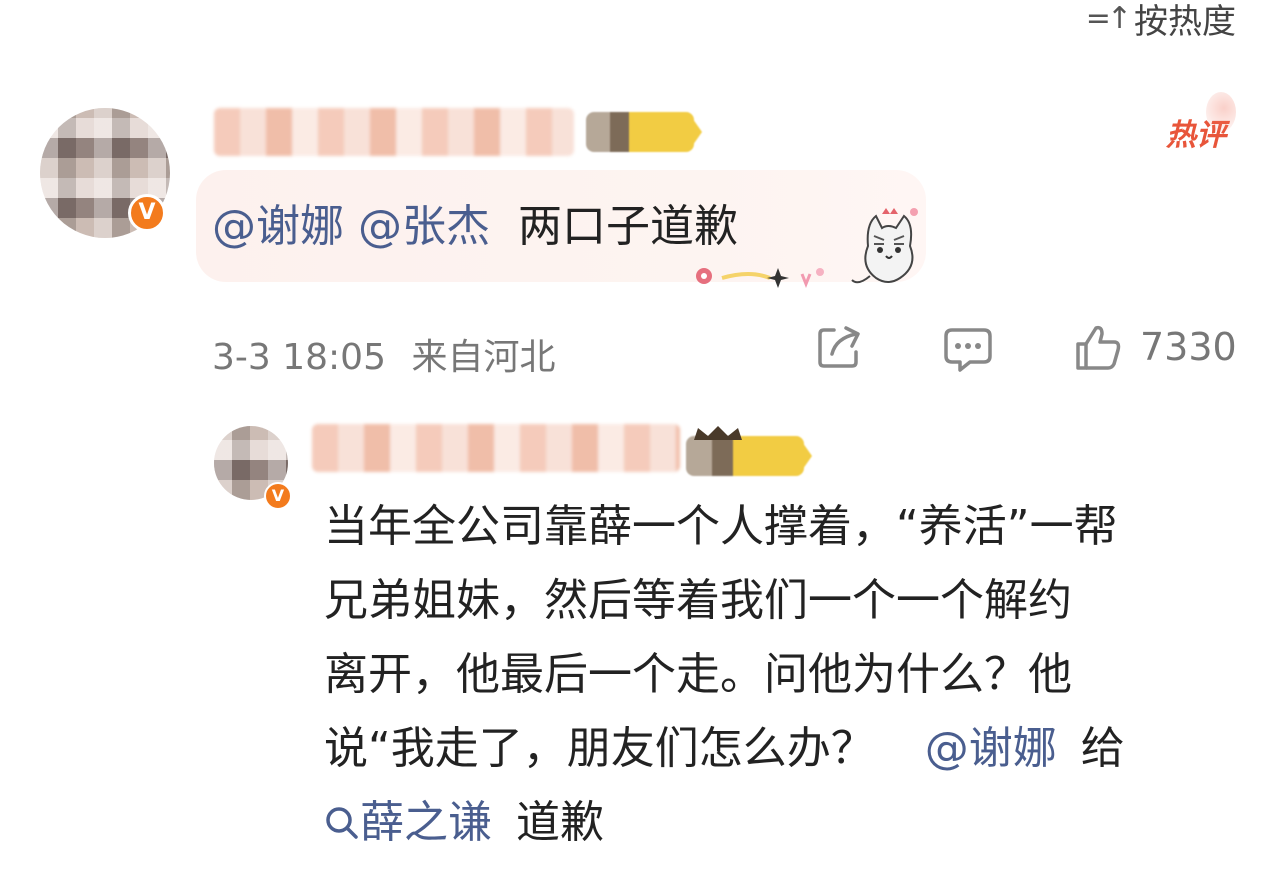 Image resolution: width=1280 pixels, height=869 pixels. I want to click on reply-line: 当年全公司靠薛一个人撑着，“养活”一帮, so click(721, 526).